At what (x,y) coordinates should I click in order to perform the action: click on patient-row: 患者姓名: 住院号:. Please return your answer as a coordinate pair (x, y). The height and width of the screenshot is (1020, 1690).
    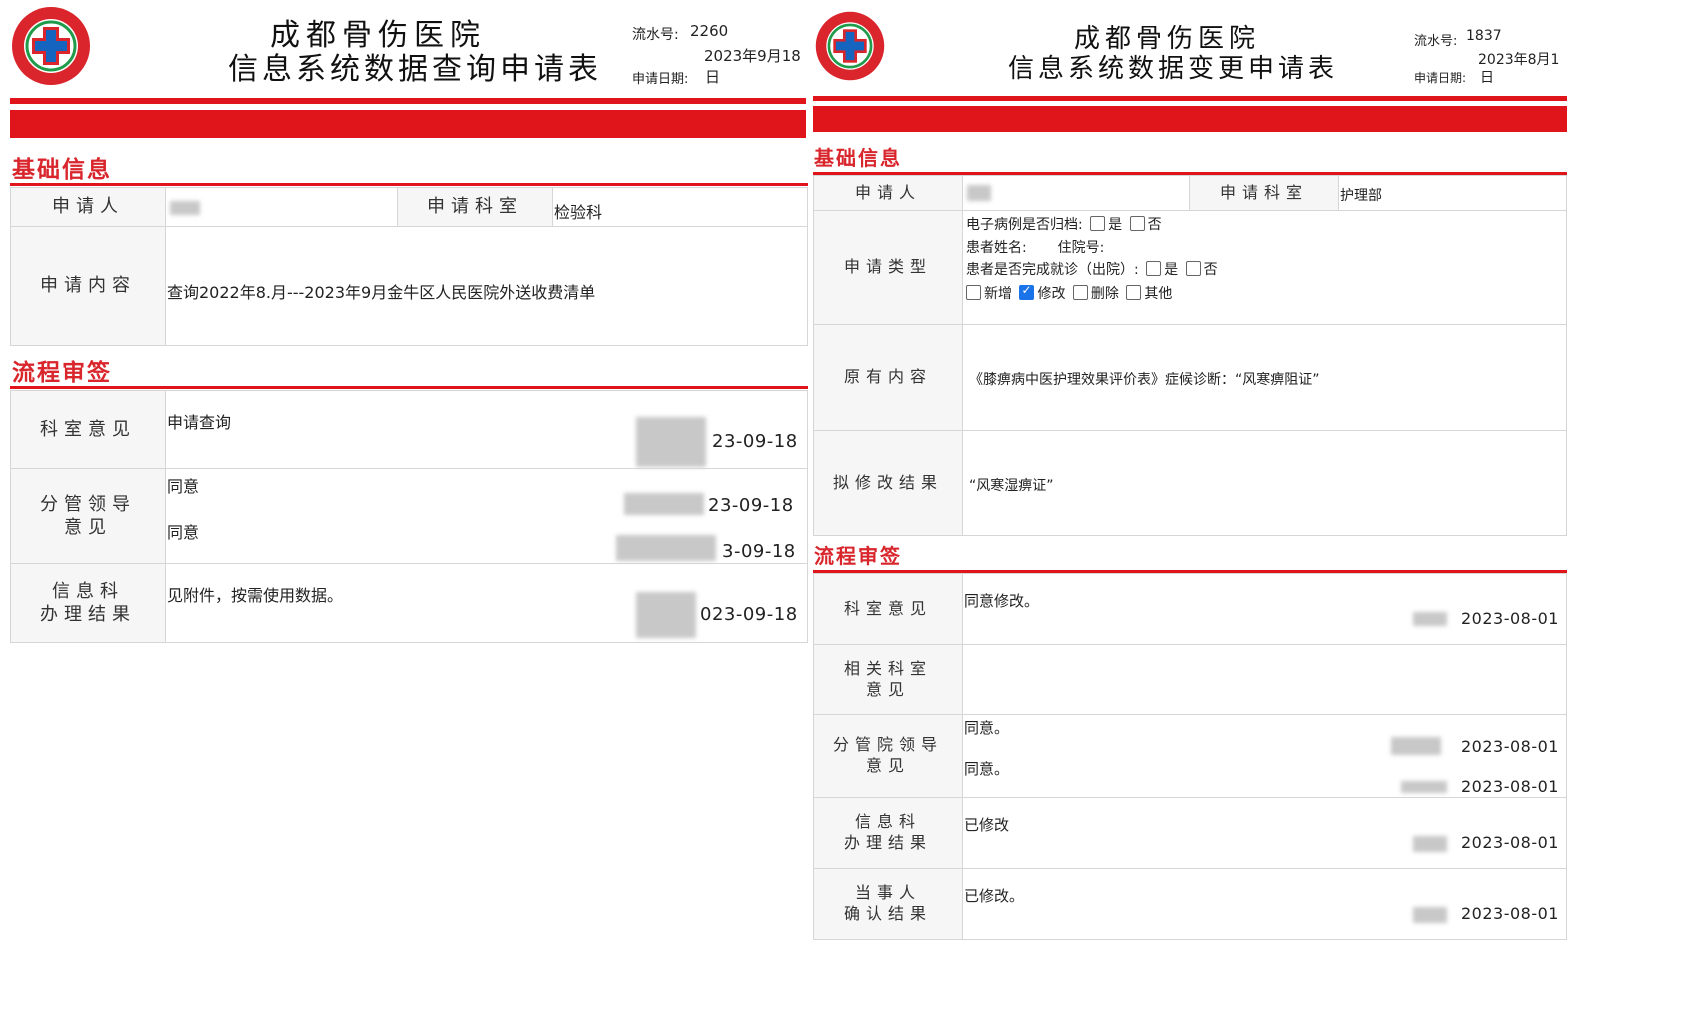
    Looking at the image, I should click on (1035, 247).